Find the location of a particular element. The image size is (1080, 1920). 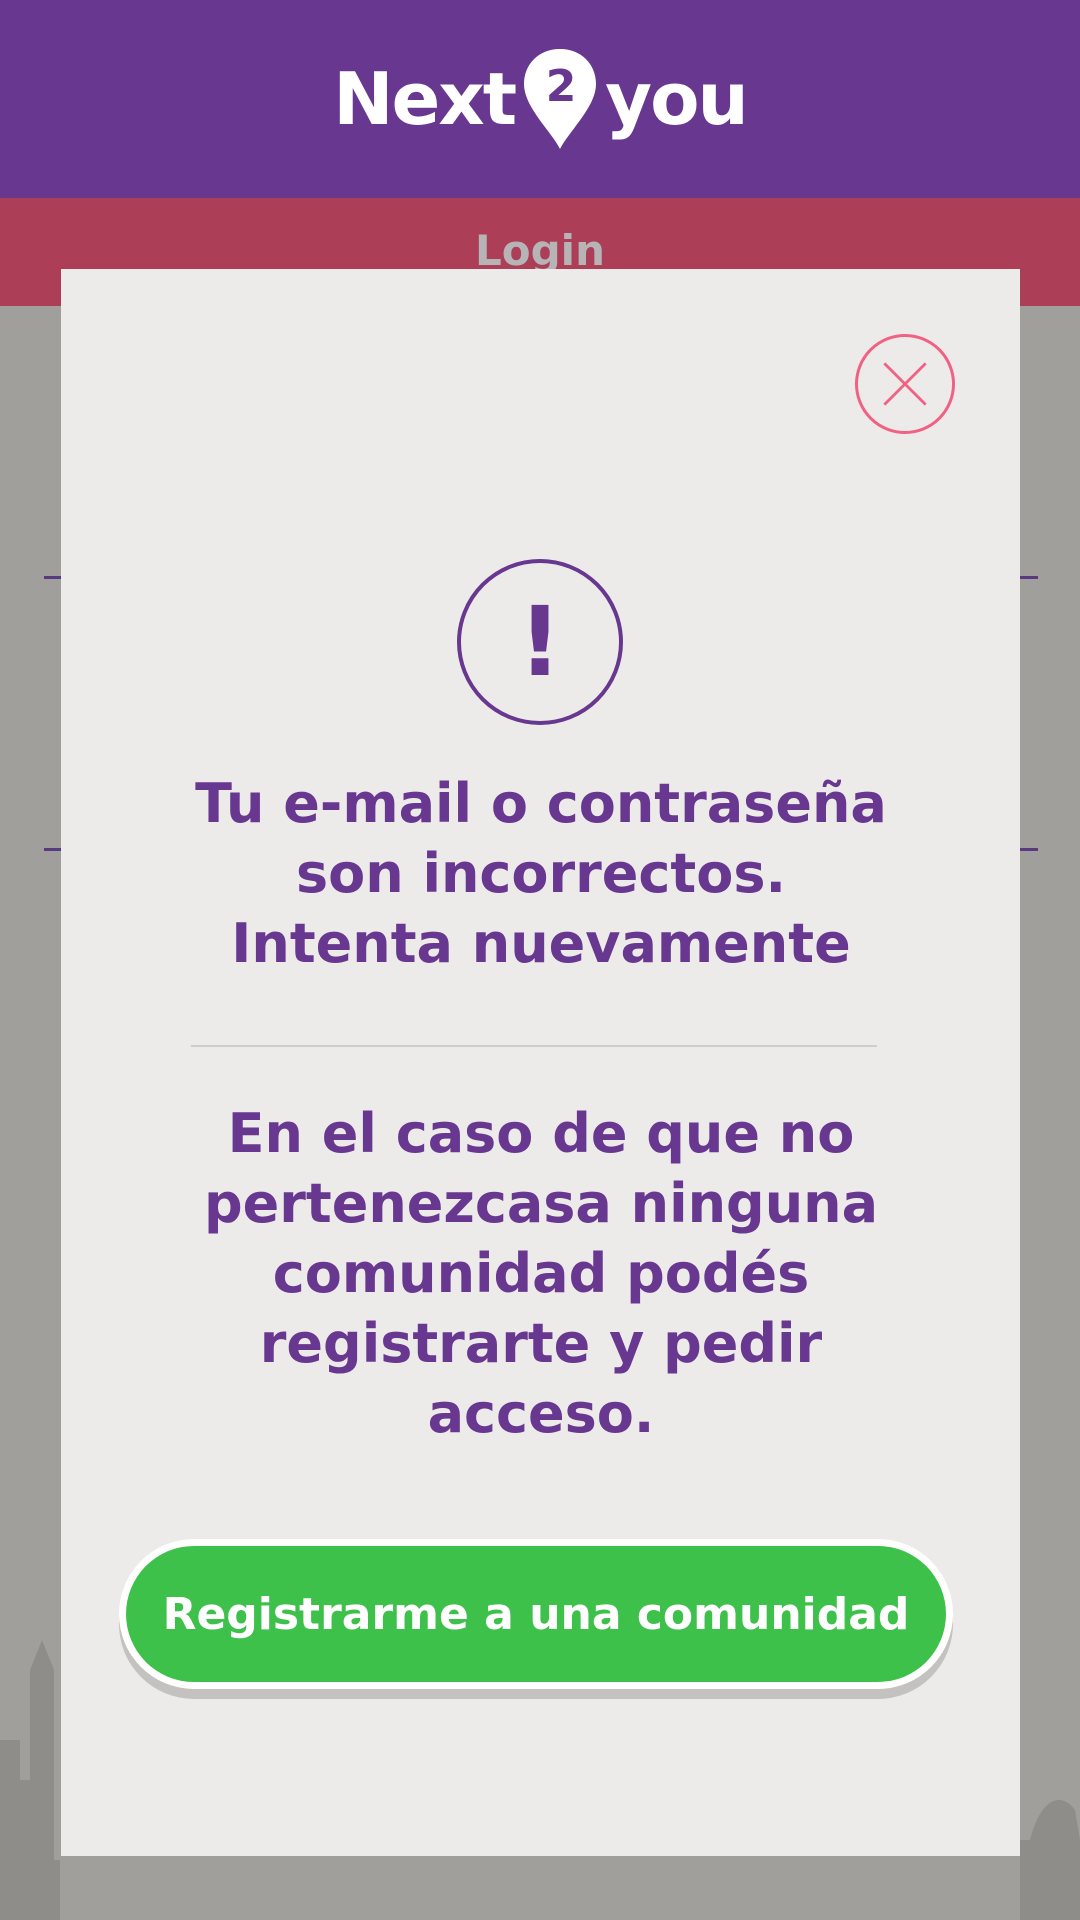

logo-text-you: you is located at coordinates (677, 99).